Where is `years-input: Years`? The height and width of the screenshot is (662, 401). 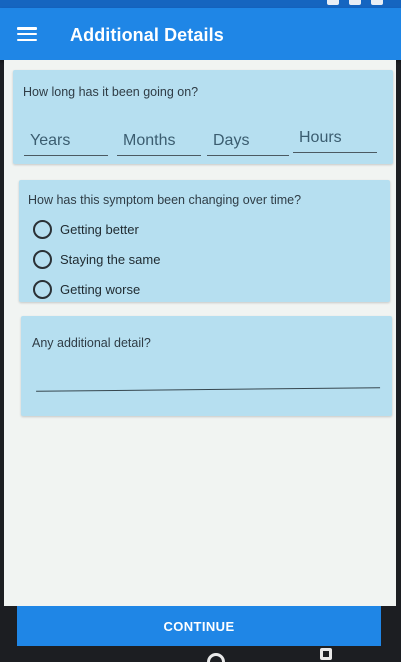 years-input: Years is located at coordinates (66, 142).